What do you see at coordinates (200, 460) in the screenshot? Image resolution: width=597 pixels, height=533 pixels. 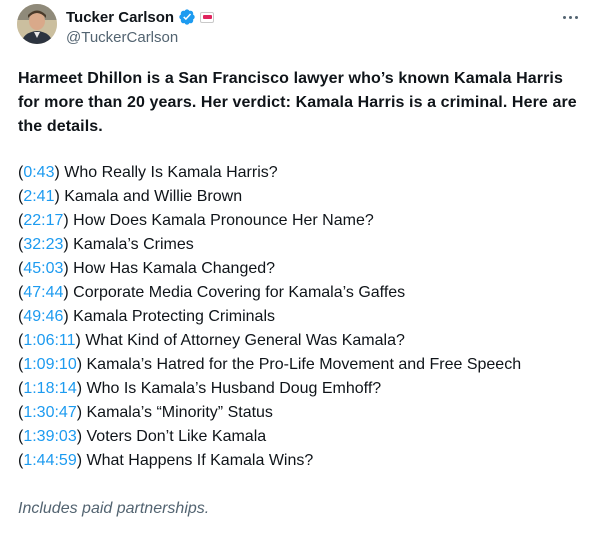 I see `chapter-title: What Happens If Kamala Wins?` at bounding box center [200, 460].